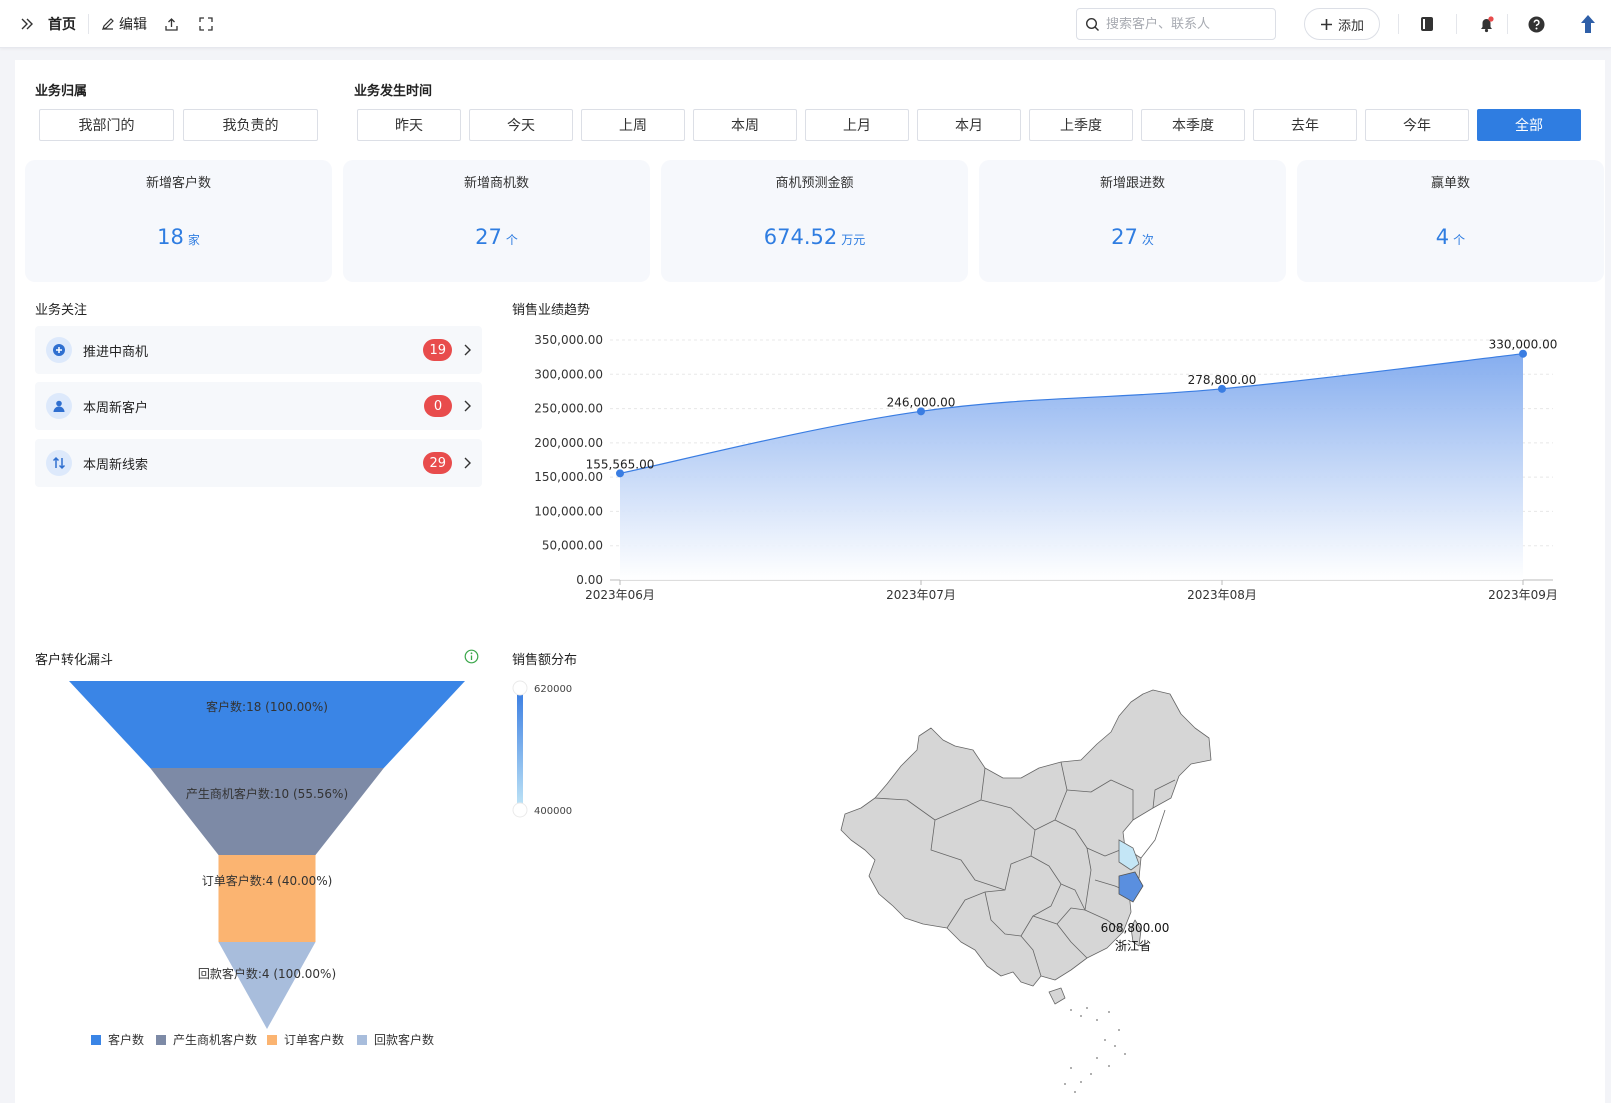 This screenshot has height=1103, width=1611. Describe the element at coordinates (178, 221) in the screenshot. I see `kpi-card-new-customers: 新增客户数 18 家` at that location.